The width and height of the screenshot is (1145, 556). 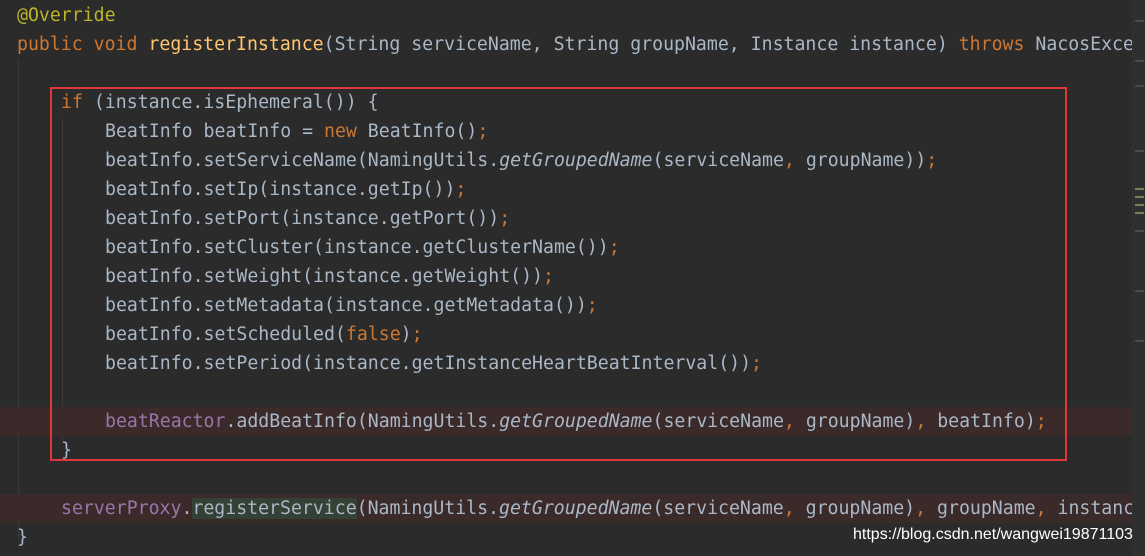 What do you see at coordinates (855, 508) in the screenshot?
I see `code-token: groupName)` at bounding box center [855, 508].